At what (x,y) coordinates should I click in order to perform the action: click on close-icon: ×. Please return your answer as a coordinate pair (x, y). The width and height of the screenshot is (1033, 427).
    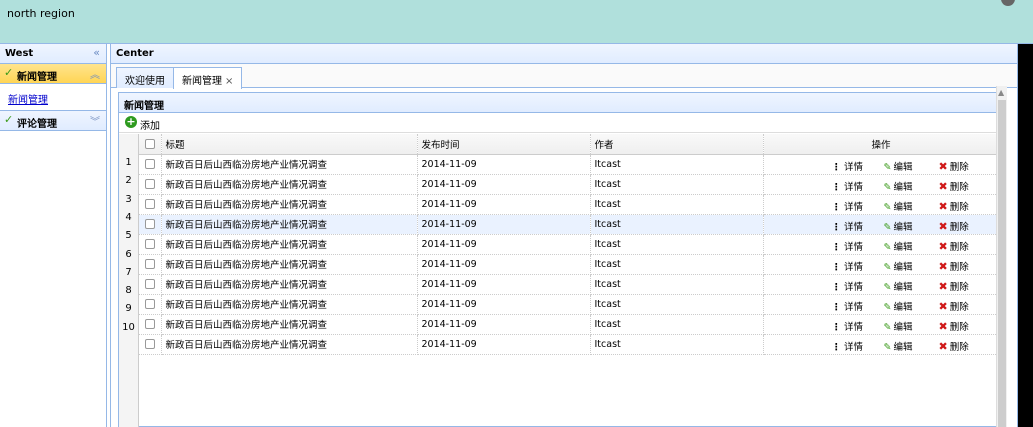
    Looking at the image, I should click on (229, 81).